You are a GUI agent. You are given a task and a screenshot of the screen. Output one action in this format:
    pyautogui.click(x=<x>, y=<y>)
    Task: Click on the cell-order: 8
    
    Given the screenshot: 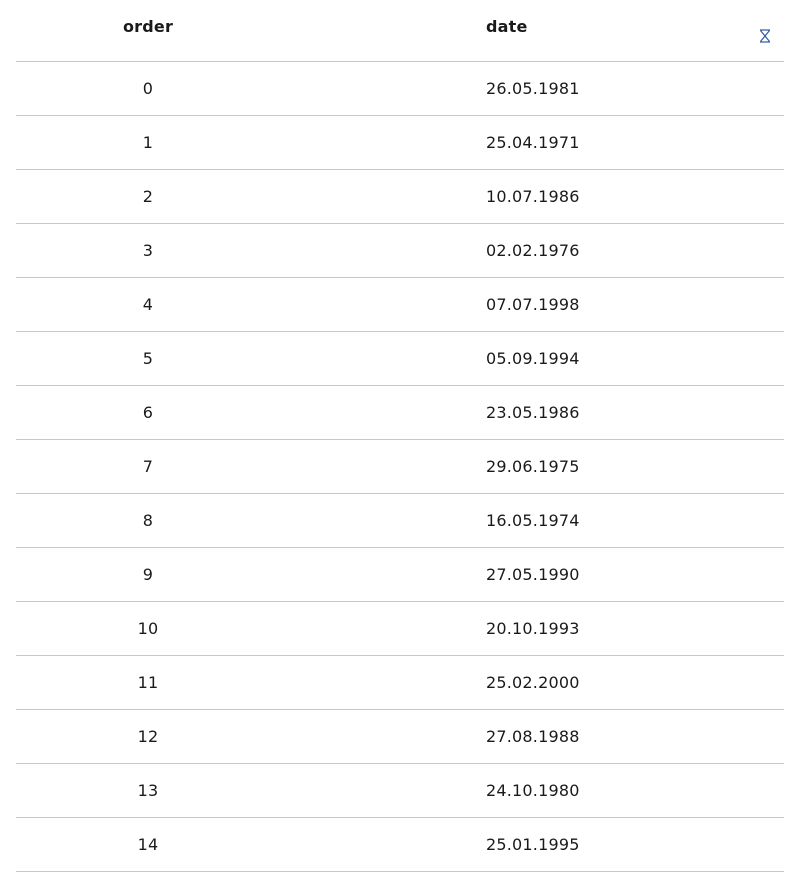 What is the action you would take?
    pyautogui.click(x=148, y=520)
    